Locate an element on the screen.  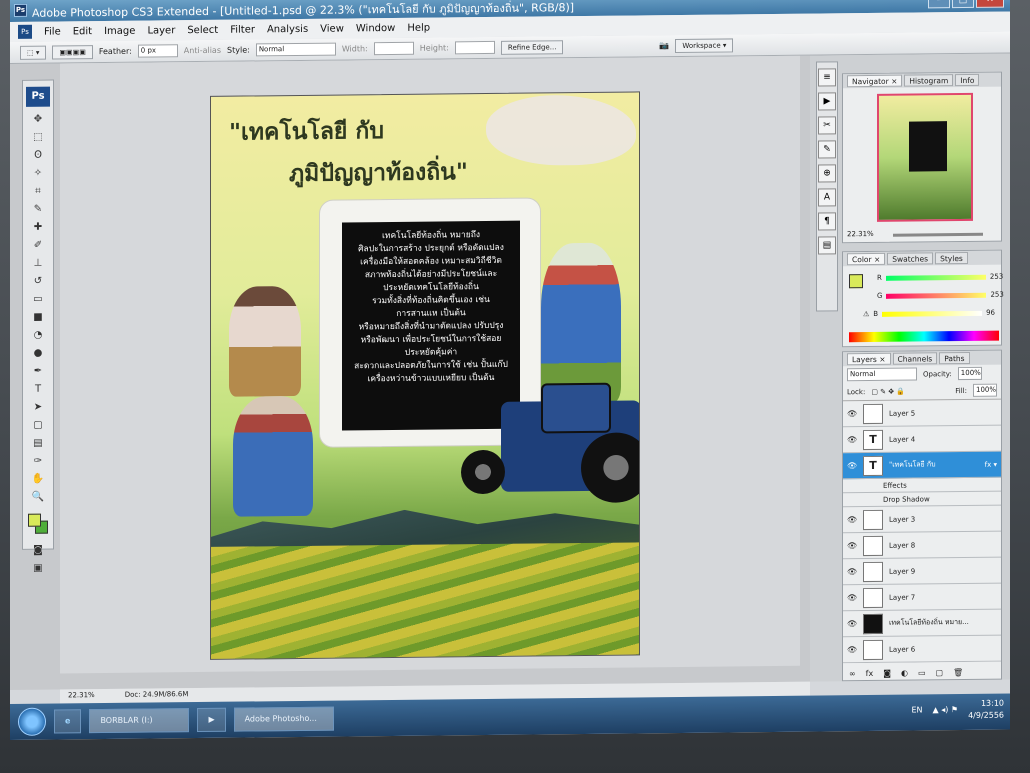
color-swatches is located at coordinates (38, 524).